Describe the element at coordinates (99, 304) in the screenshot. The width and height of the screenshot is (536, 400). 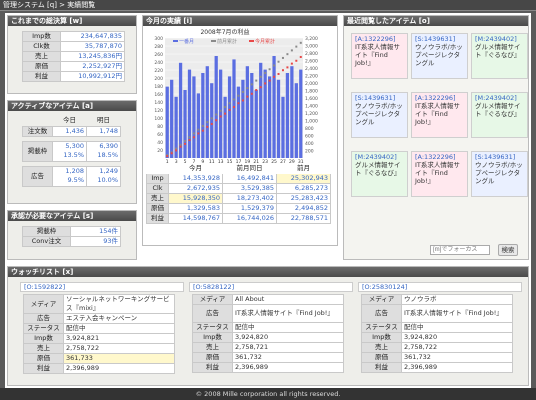
I see `watch-row: メディア ソーシャルネットワーキングサービス『mixi』` at that location.